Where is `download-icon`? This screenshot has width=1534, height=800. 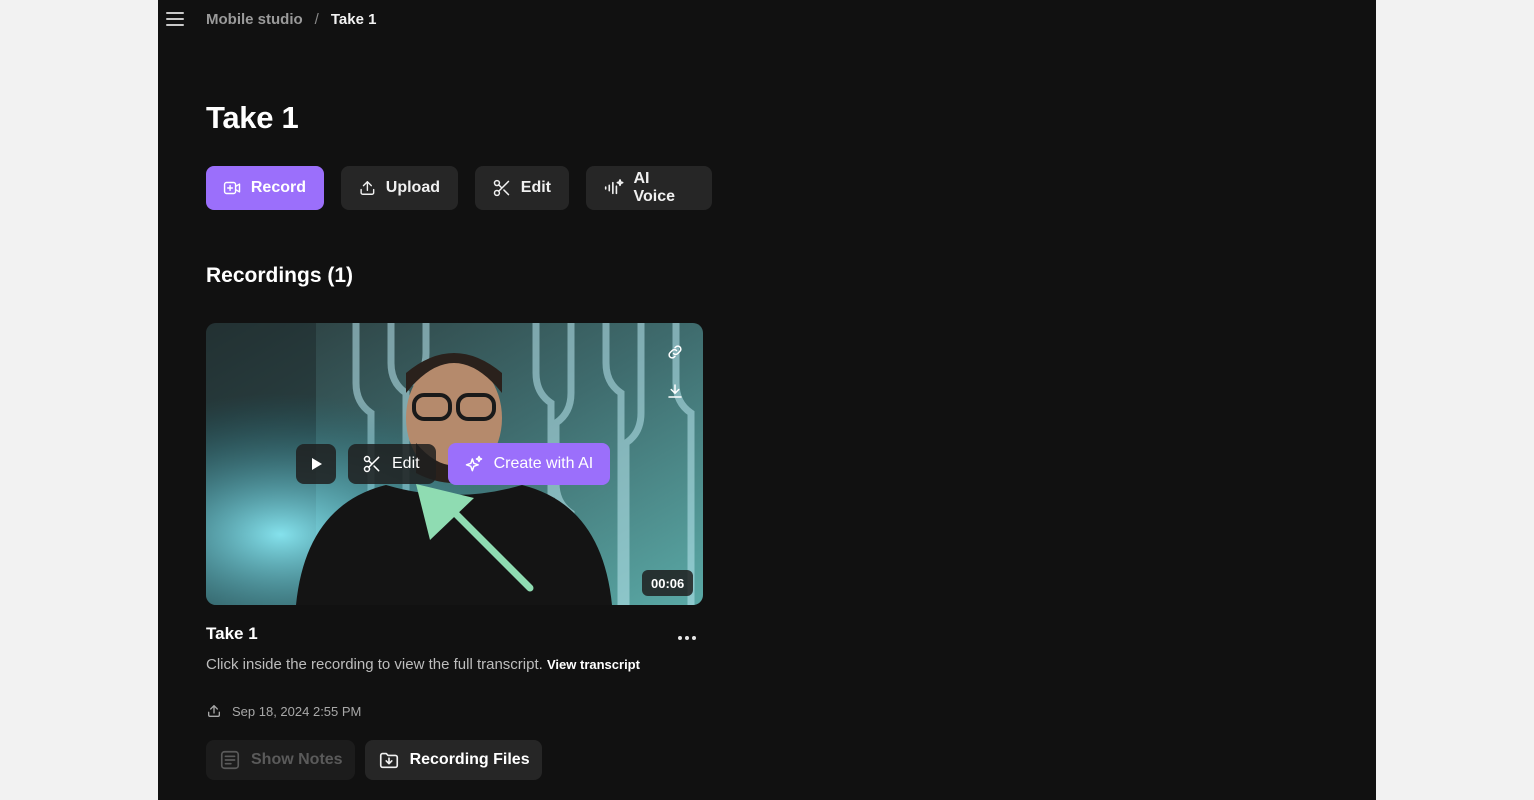
download-icon is located at coordinates (675, 391).